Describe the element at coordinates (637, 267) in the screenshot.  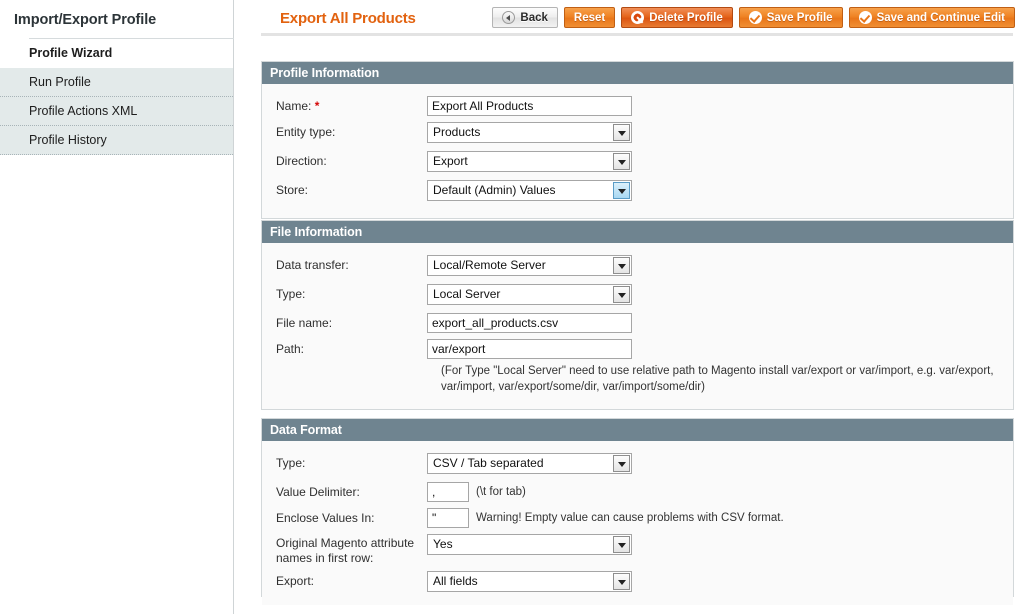
I see `field-row-data-transfer: Data transfer: Local/Remote Server` at that location.